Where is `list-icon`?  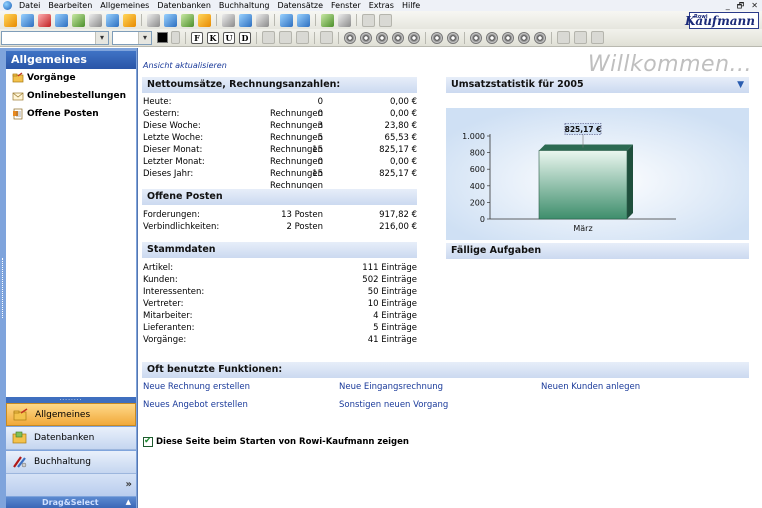 list-icon is located at coordinates (95, 20).